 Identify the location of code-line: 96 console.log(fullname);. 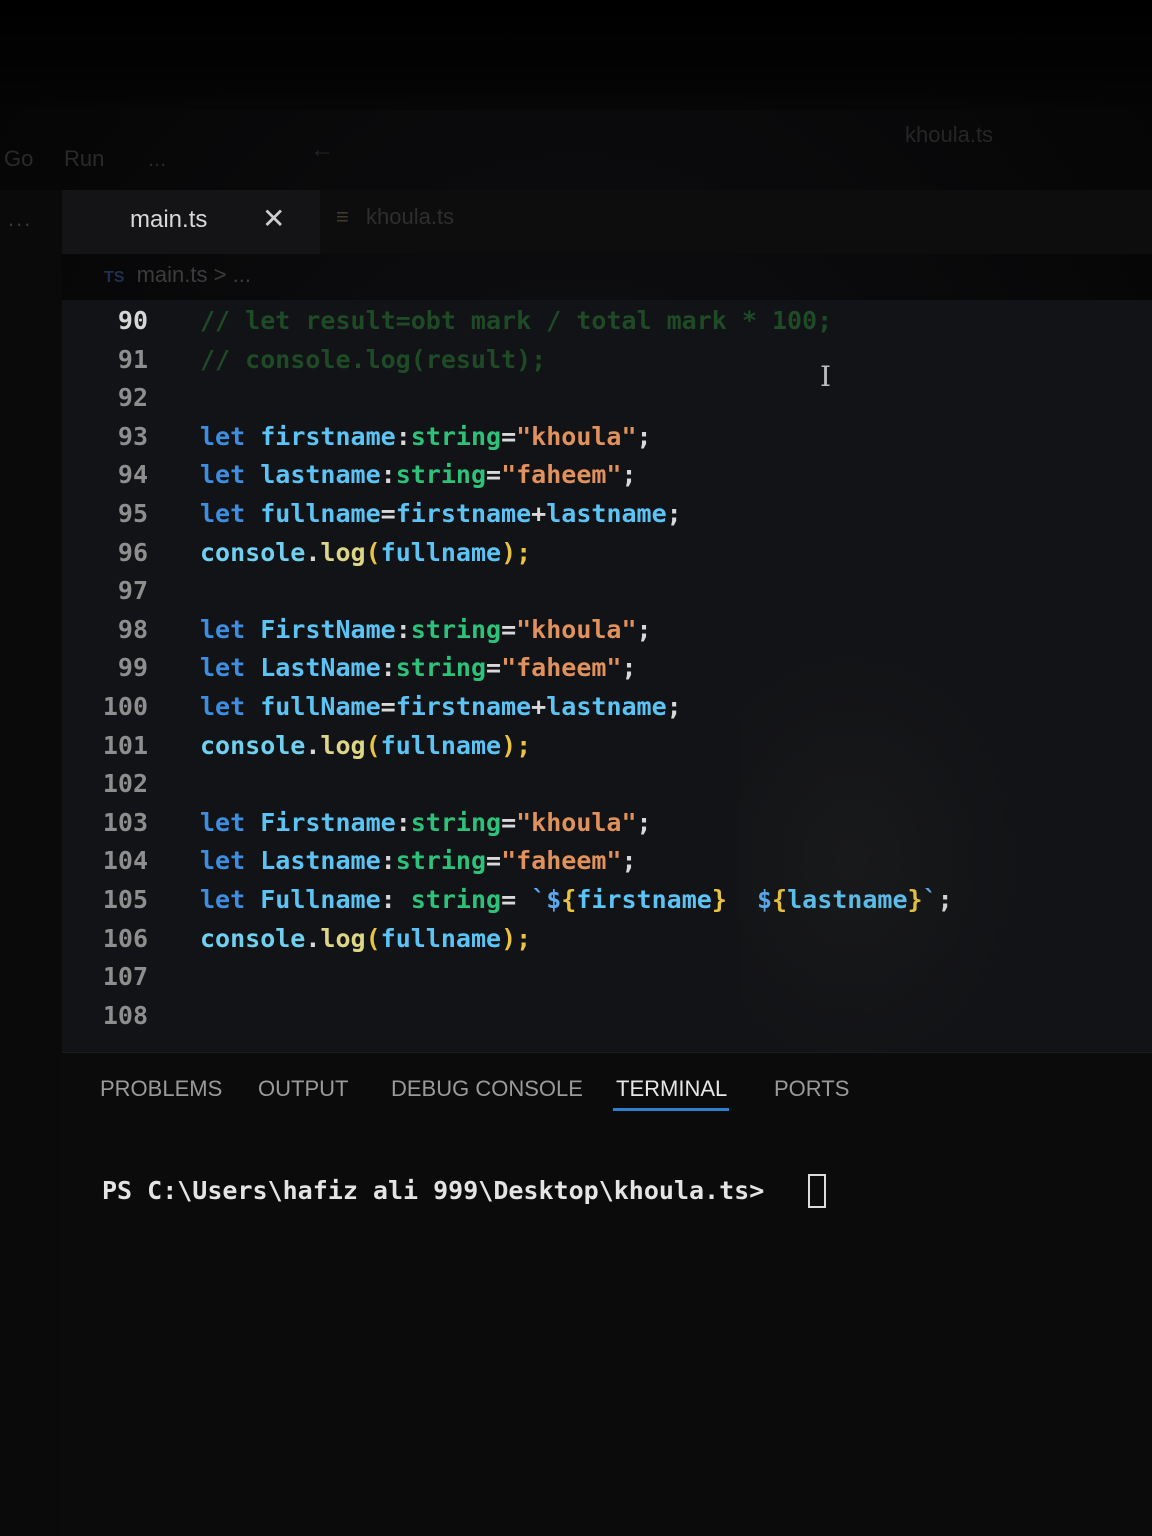
(576, 557).